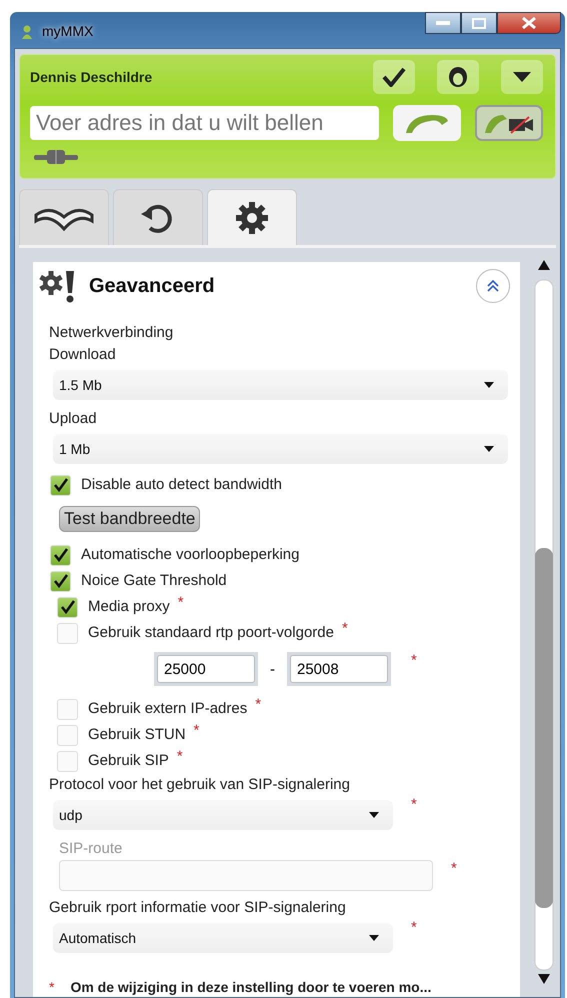 The image size is (567, 998). What do you see at coordinates (129, 607) in the screenshot?
I see `checkbox-label: Media proxy` at bounding box center [129, 607].